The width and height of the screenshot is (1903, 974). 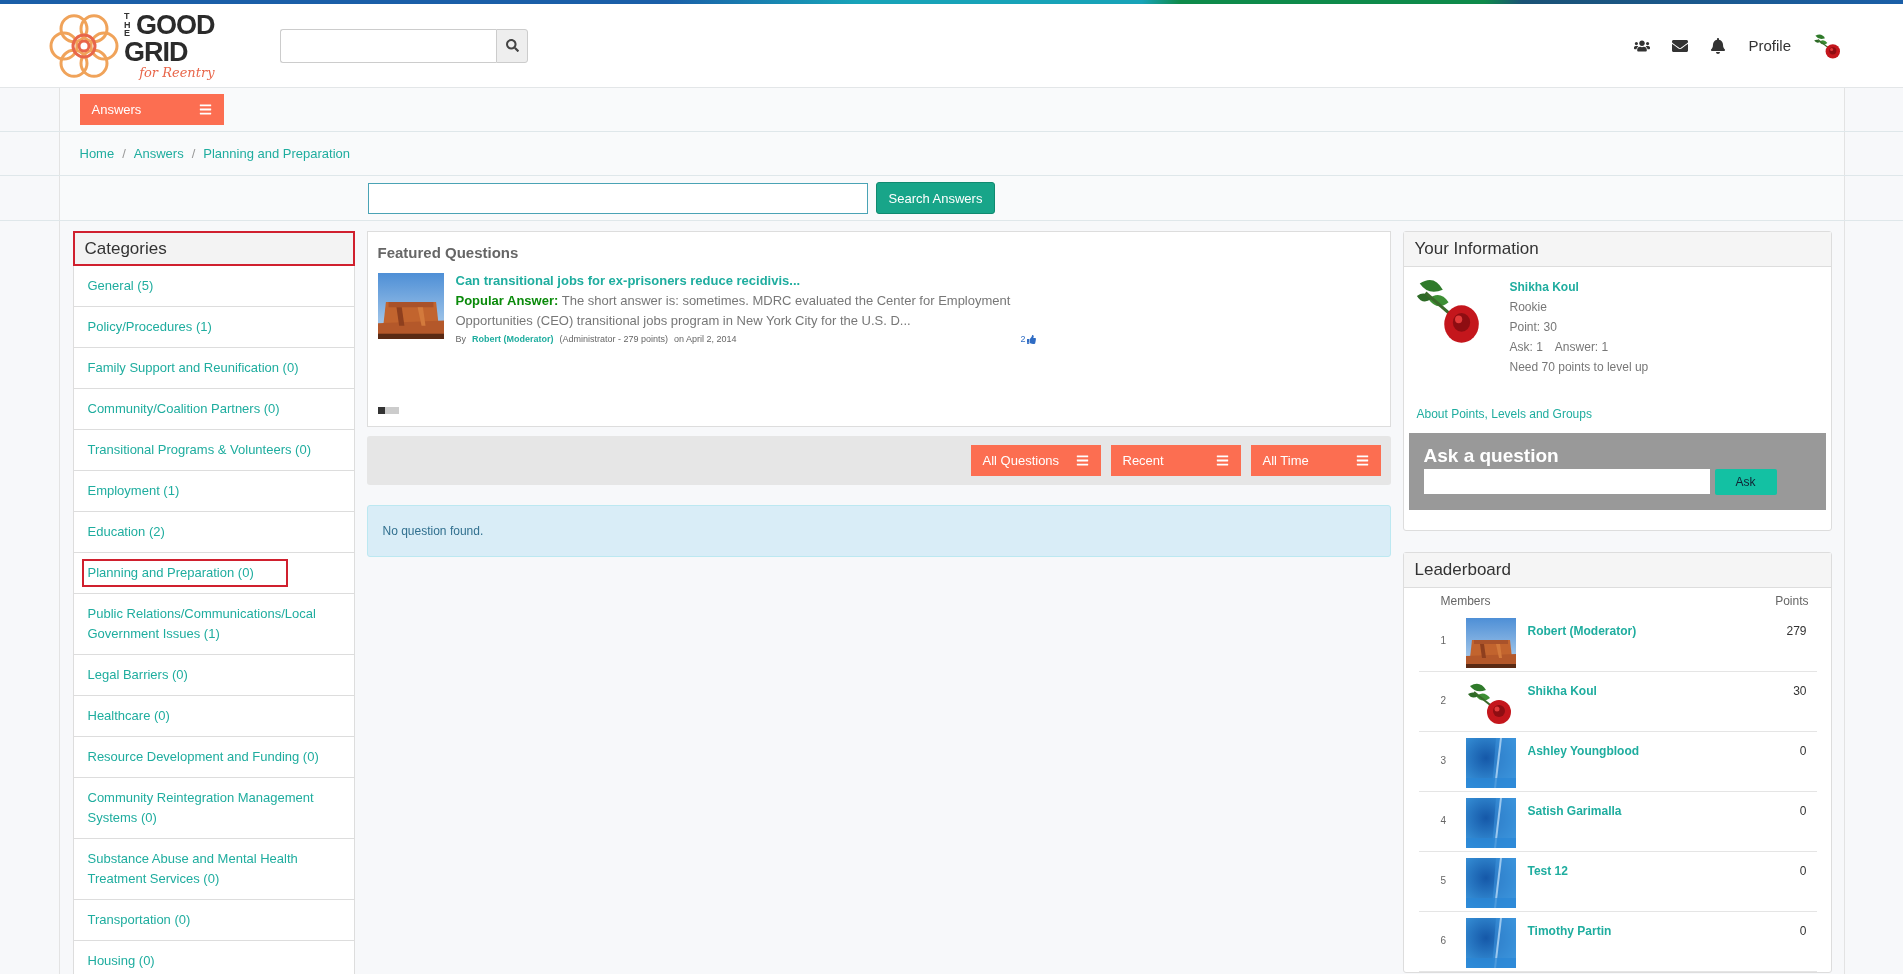 What do you see at coordinates (617, 198) in the screenshot?
I see `search-answers-field` at bounding box center [617, 198].